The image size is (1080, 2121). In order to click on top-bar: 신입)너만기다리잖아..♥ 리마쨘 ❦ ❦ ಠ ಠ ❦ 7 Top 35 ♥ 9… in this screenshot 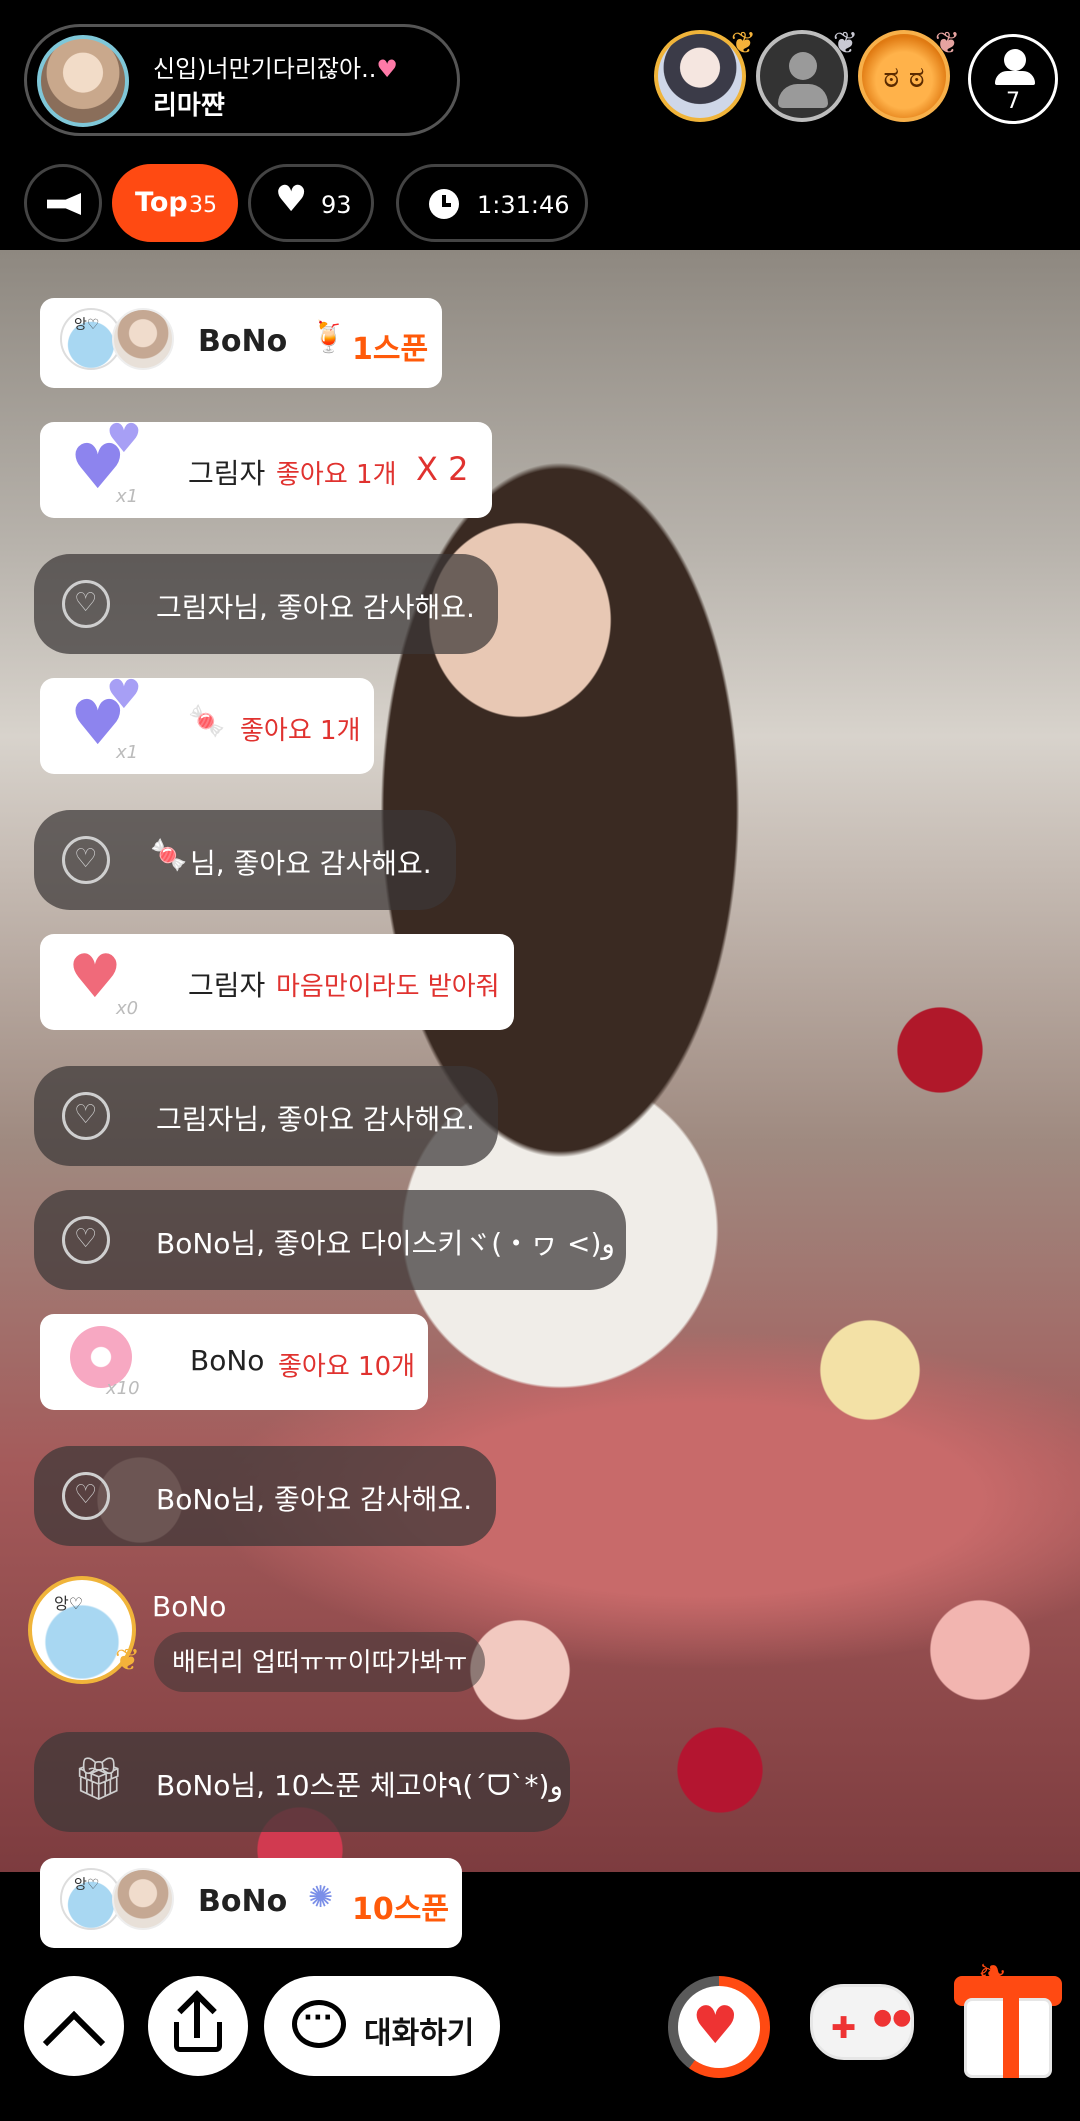, I will do `click(540, 125)`.